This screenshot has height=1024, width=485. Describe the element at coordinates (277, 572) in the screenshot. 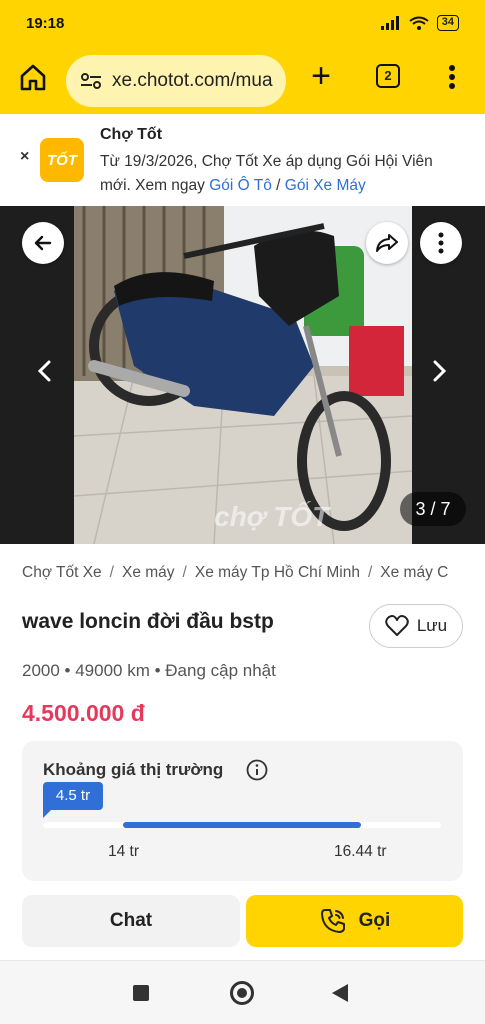

I see `breadcrumb-item: Xe máy Tp Hồ Chí Minh` at that location.